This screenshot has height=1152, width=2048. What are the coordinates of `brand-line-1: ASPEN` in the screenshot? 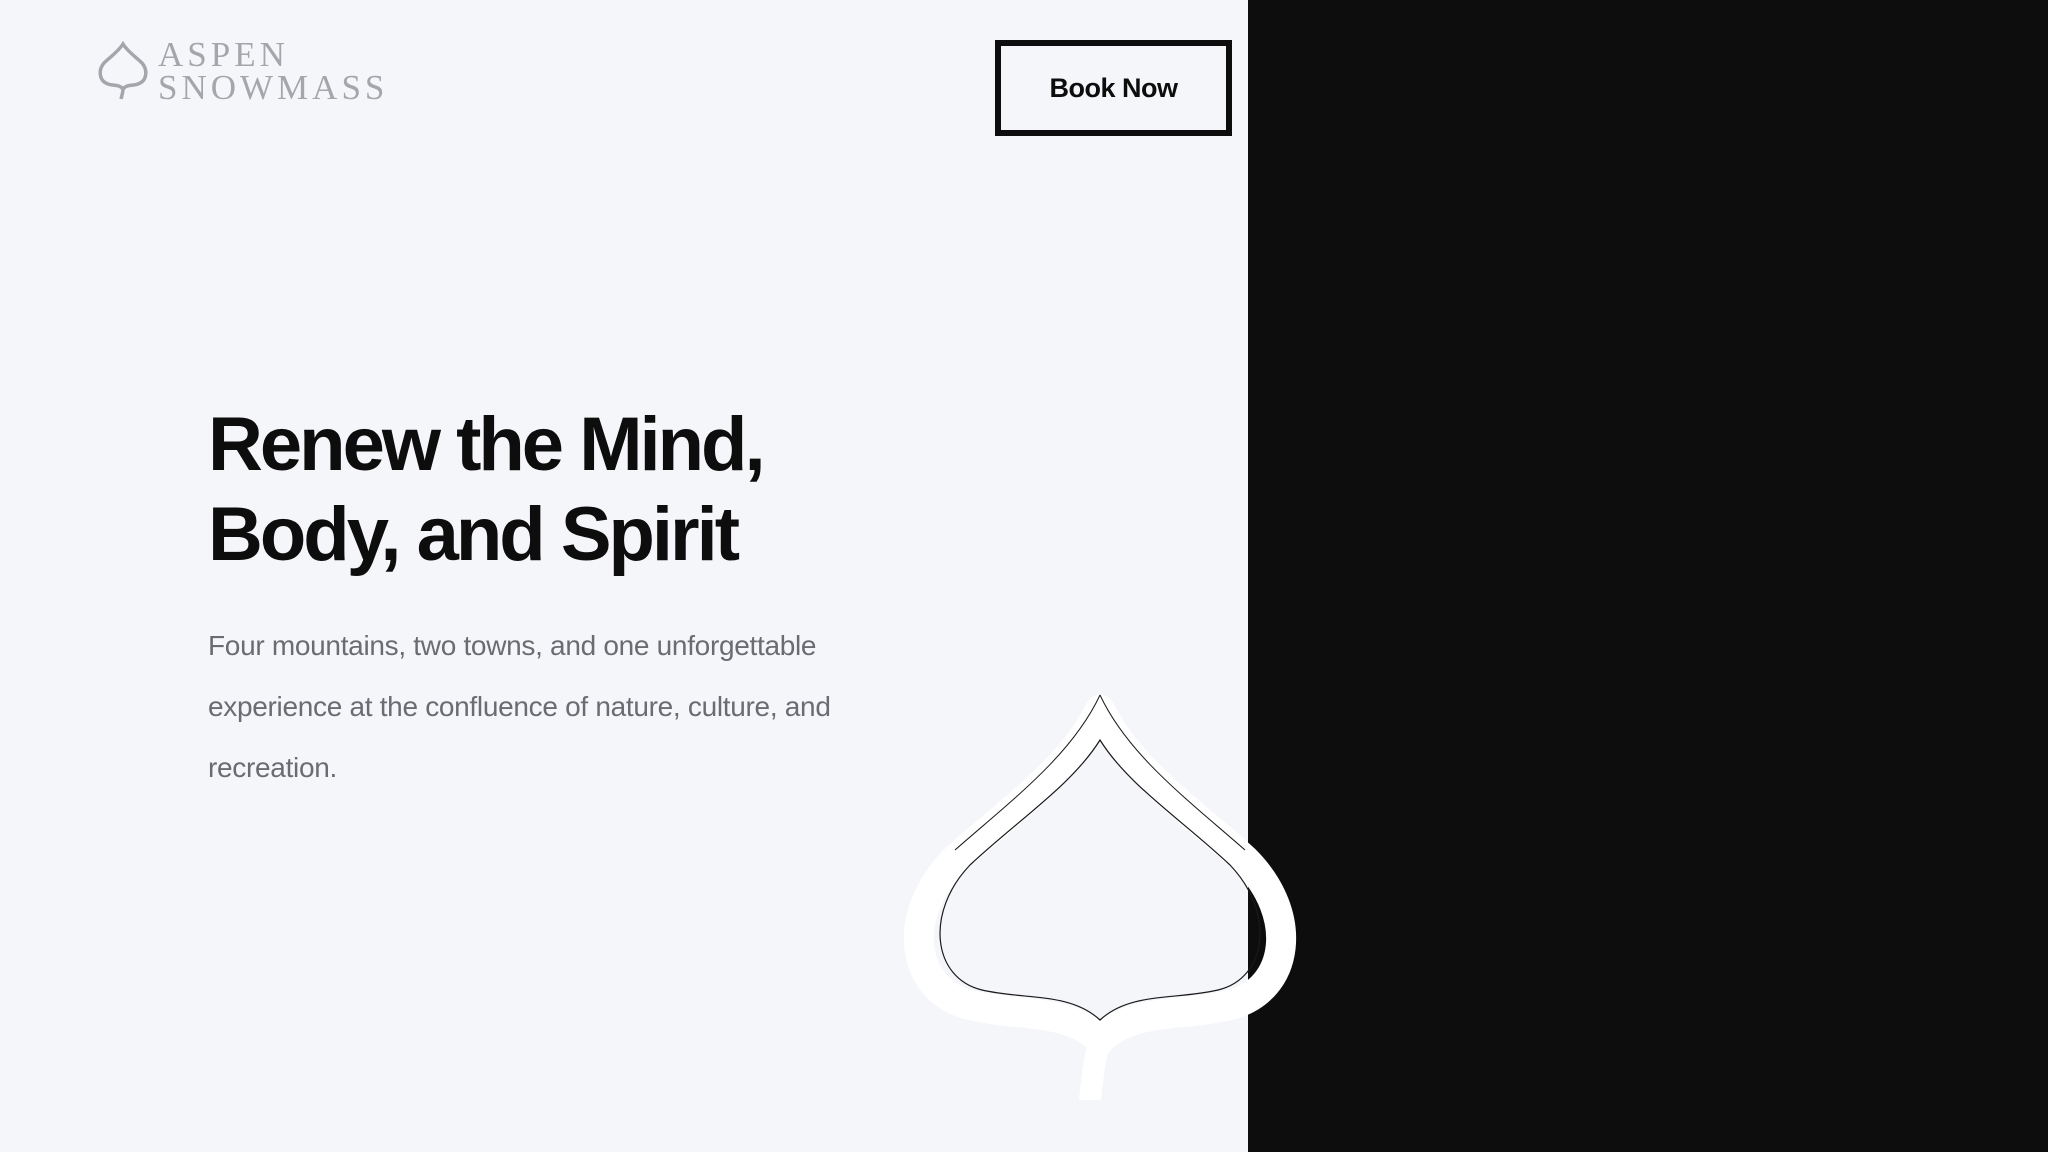 It's located at (223, 54).